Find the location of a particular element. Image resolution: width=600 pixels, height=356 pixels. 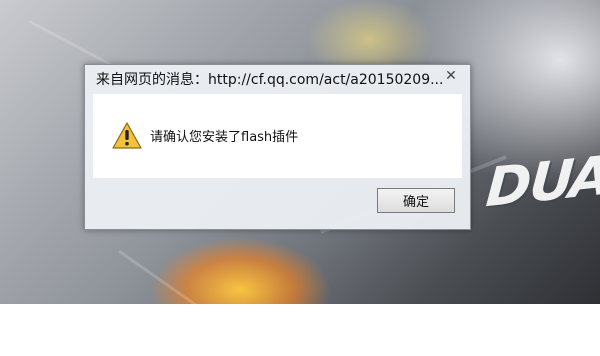

background-light-streak is located at coordinates (193, 303).